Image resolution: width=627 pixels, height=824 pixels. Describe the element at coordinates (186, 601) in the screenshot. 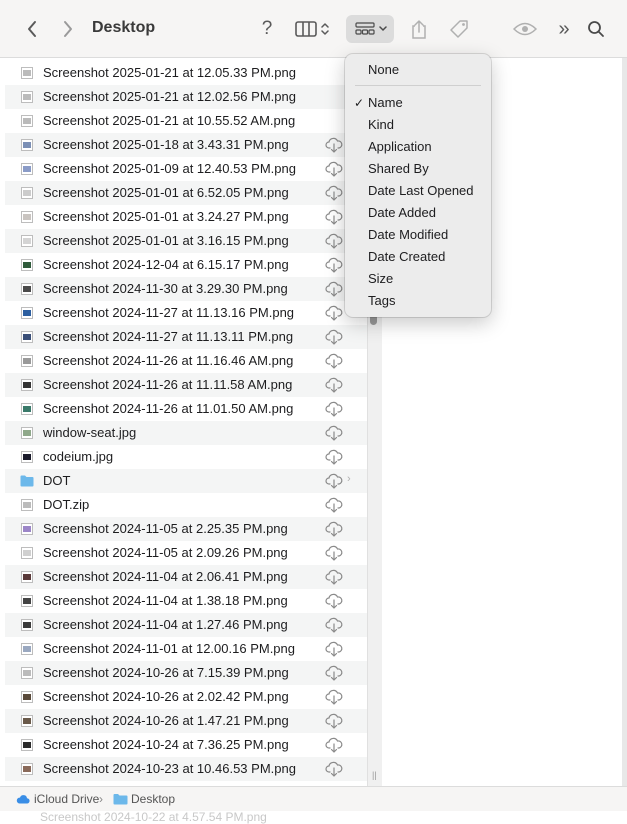

I see `file-row: Screenshot 2024-11-04 at 1.38.18 PM.png` at that location.